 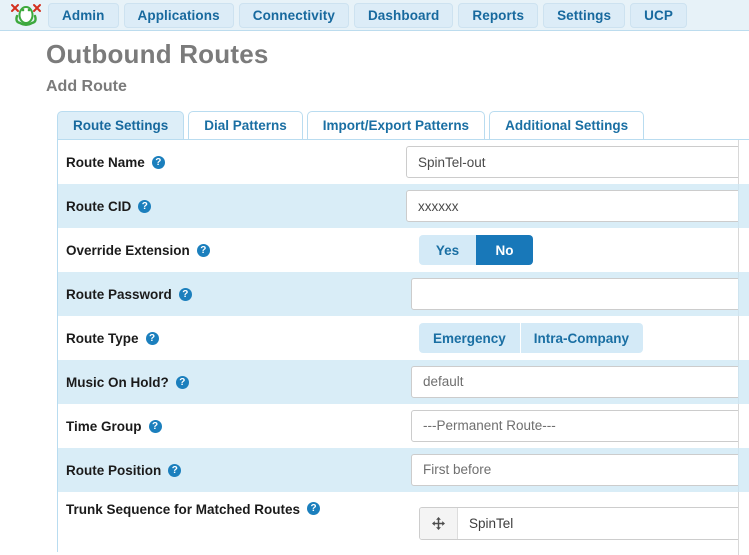 What do you see at coordinates (114, 470) in the screenshot?
I see `route-position-label-text: Route Position` at bounding box center [114, 470].